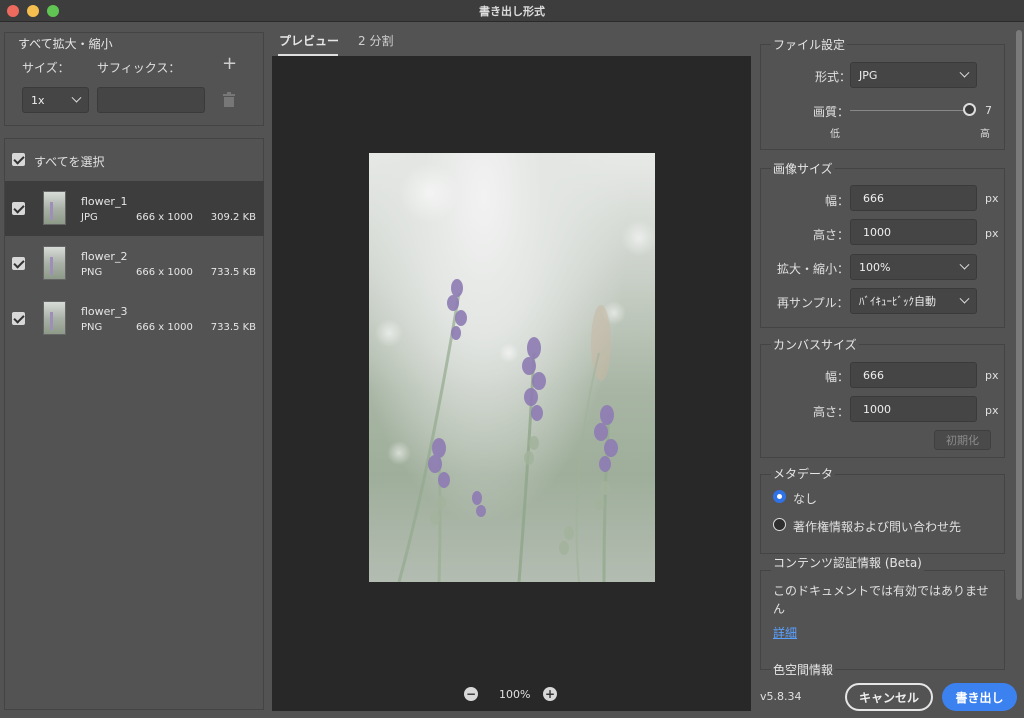  What do you see at coordinates (104, 201) in the screenshot?
I see `file-name: flower_1` at bounding box center [104, 201].